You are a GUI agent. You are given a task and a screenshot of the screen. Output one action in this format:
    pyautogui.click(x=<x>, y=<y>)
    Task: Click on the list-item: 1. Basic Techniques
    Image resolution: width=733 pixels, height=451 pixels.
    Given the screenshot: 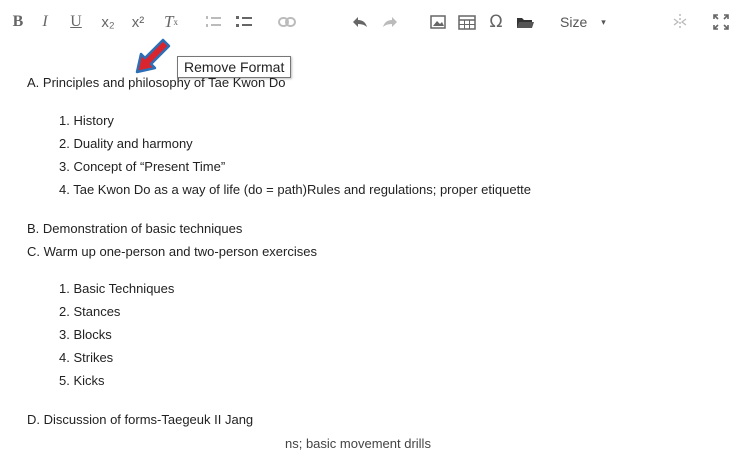 What is the action you would take?
    pyautogui.click(x=117, y=288)
    